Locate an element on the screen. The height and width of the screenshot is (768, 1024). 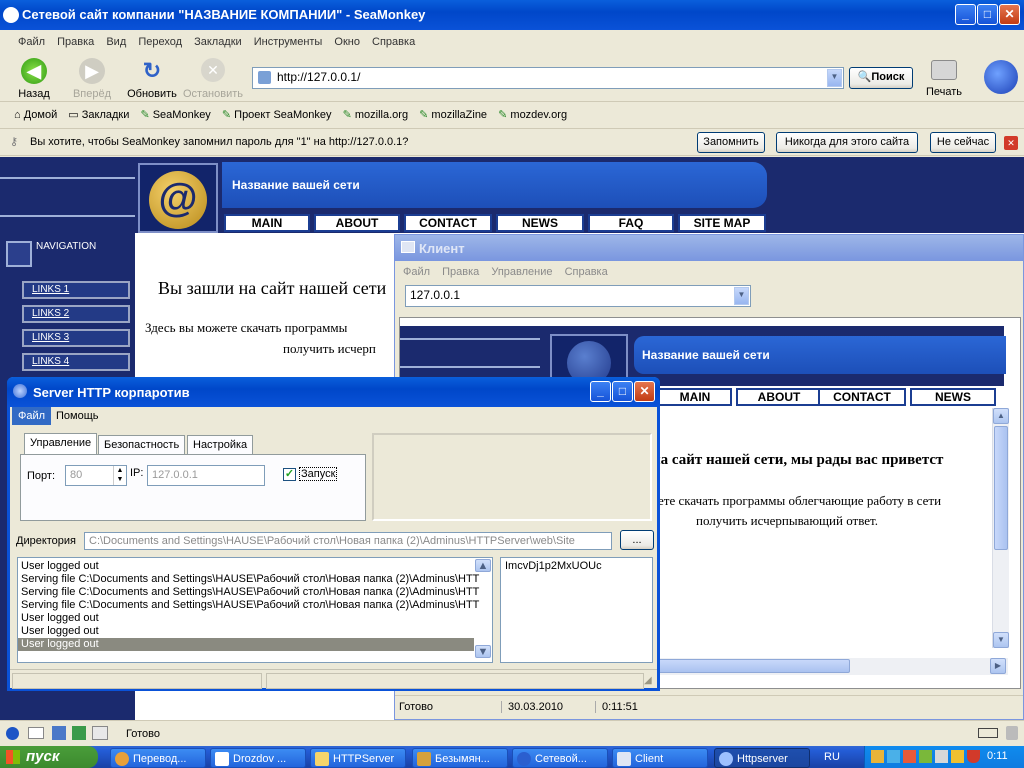
bookmark-home: ⌂ Домой is located at coordinates (35, 115).